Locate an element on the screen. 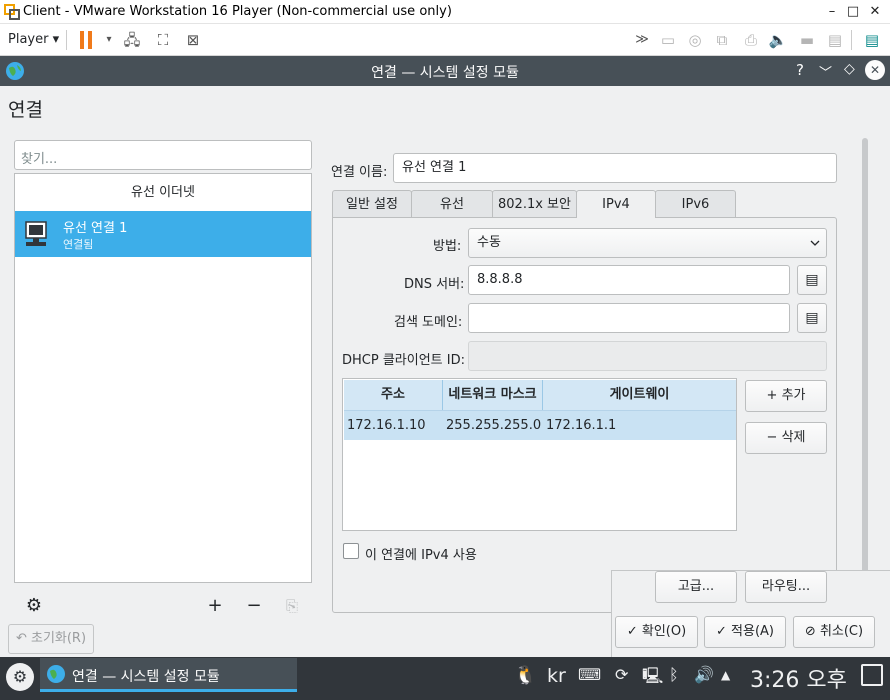 This screenshot has height=700, width=890. usb-icon: ▬ is located at coordinates (807, 40).